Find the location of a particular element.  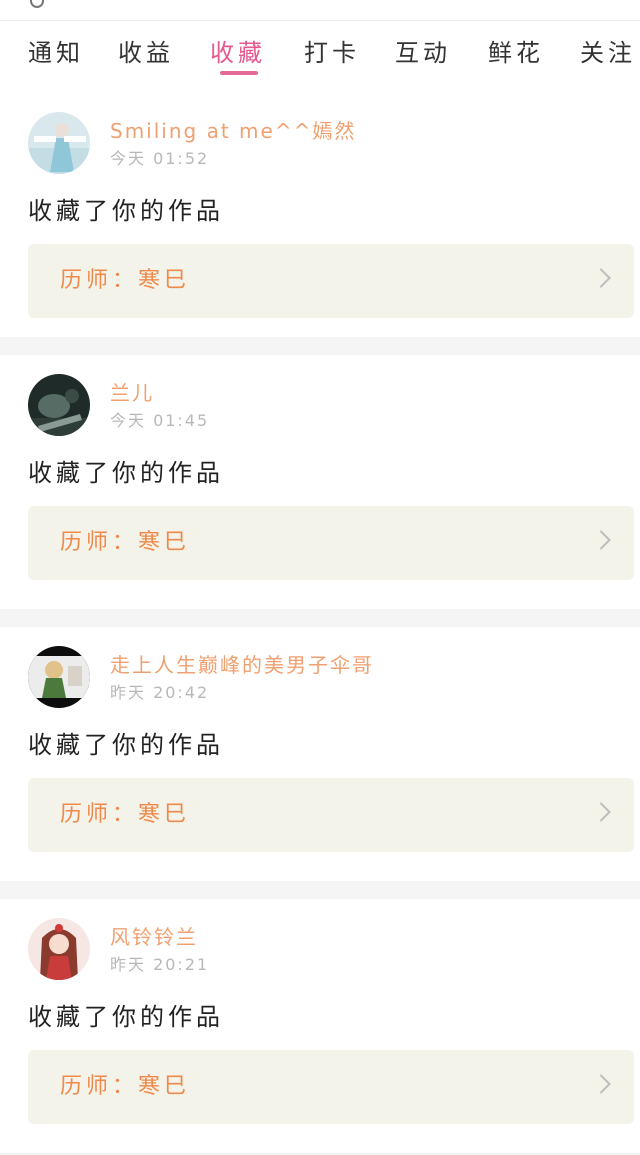

tab-checkin: 打卡 is located at coordinates (332, 53).